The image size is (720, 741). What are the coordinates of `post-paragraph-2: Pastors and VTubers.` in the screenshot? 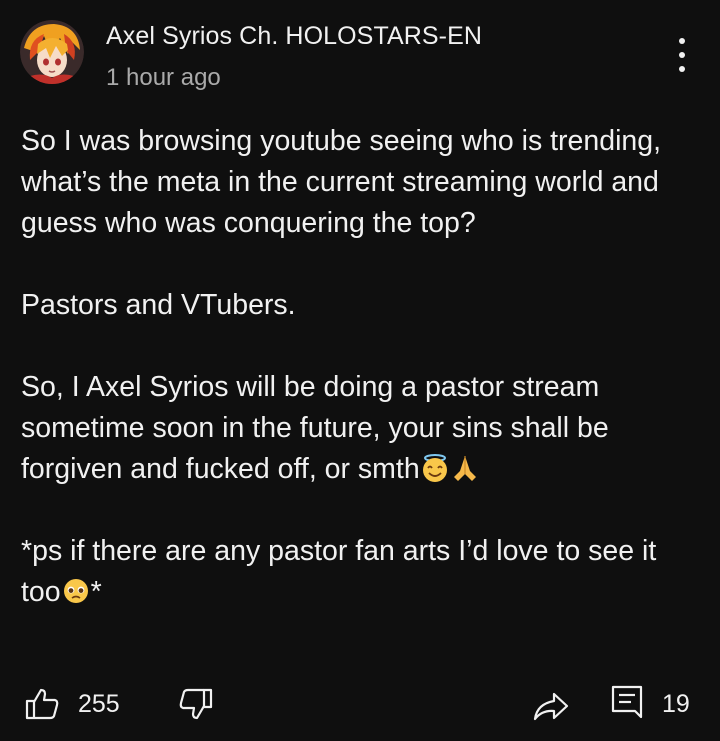 It's located at (158, 305).